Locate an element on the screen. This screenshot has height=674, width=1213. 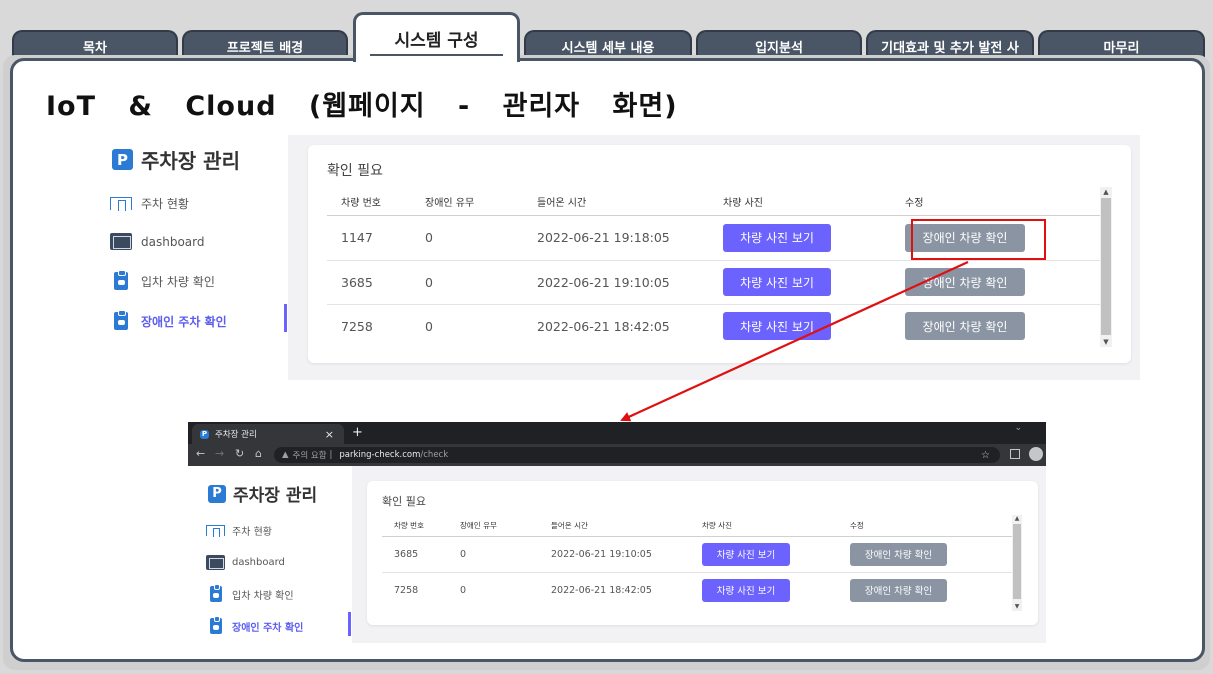
dashboard-icon is located at coordinates (215, 562).